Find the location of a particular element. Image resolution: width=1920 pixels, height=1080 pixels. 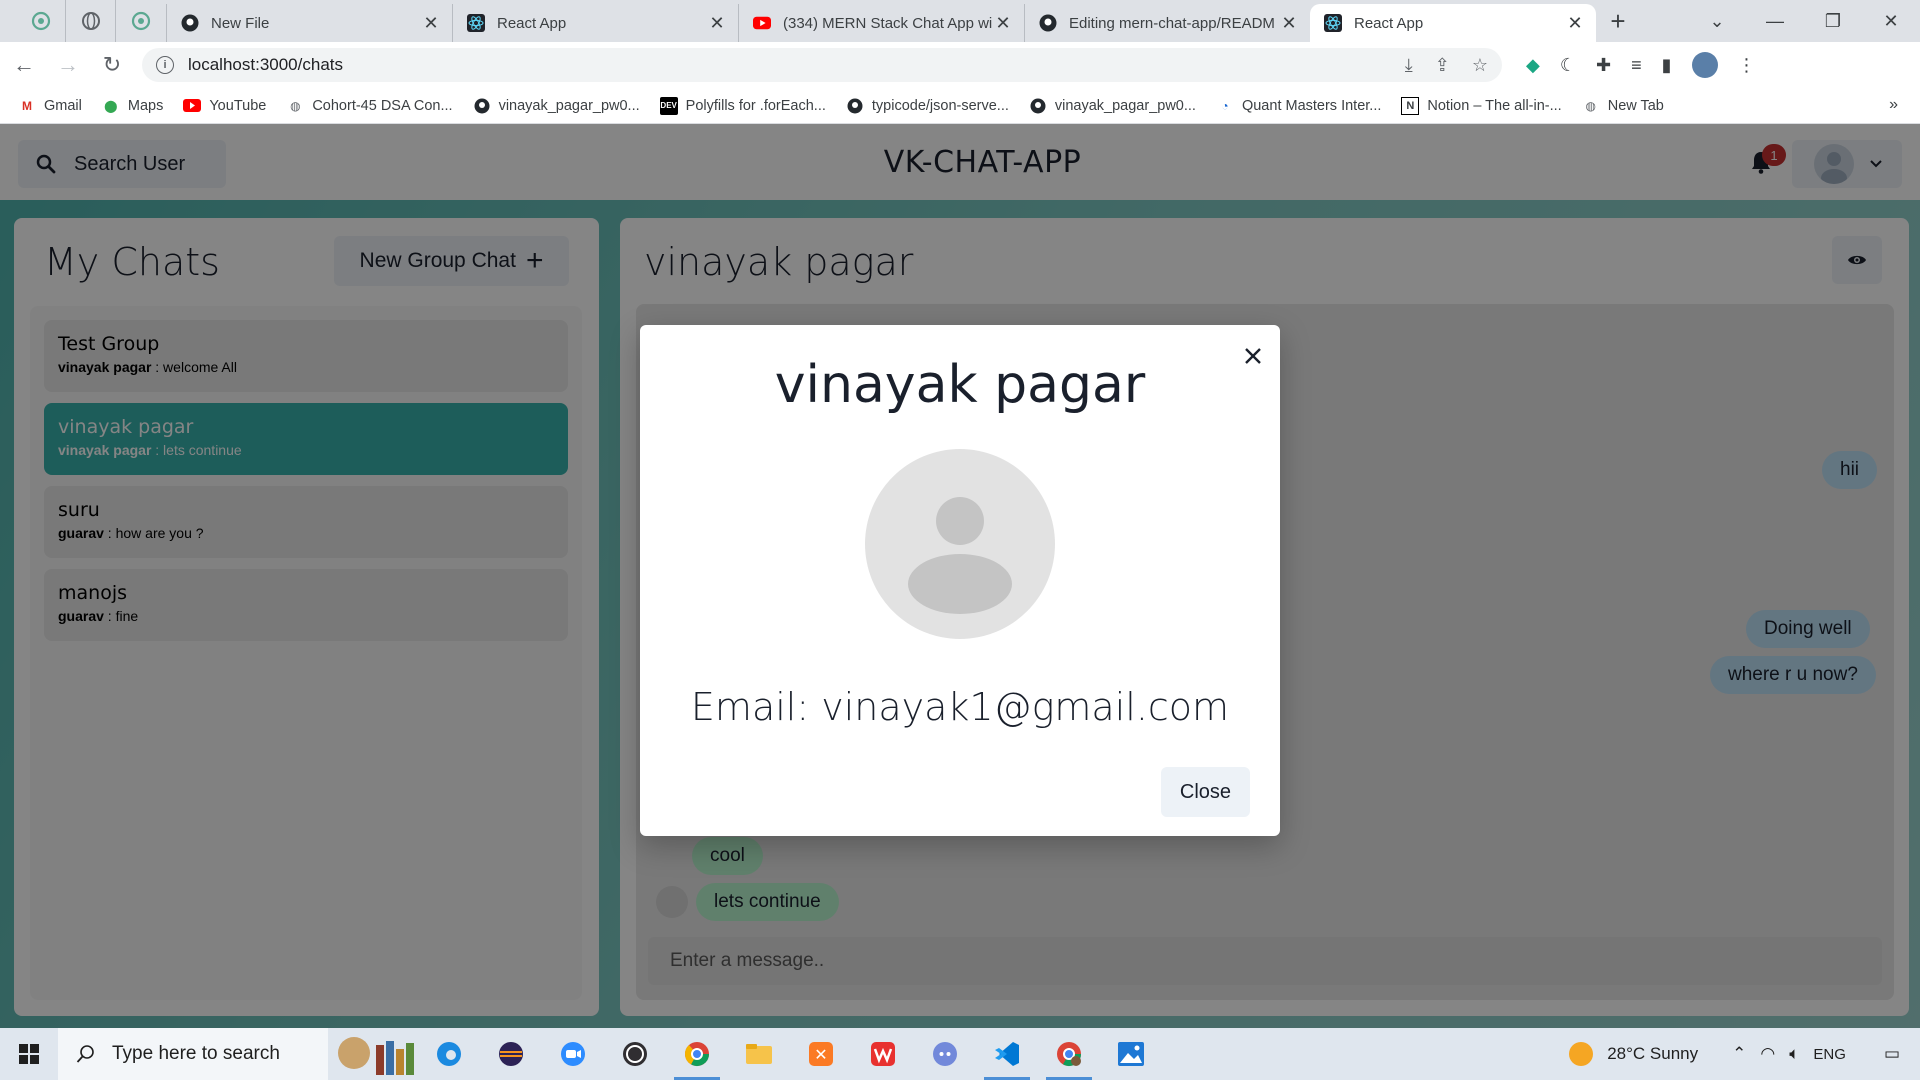

tab-new-file: New File ✕ is located at coordinates (309, 23).